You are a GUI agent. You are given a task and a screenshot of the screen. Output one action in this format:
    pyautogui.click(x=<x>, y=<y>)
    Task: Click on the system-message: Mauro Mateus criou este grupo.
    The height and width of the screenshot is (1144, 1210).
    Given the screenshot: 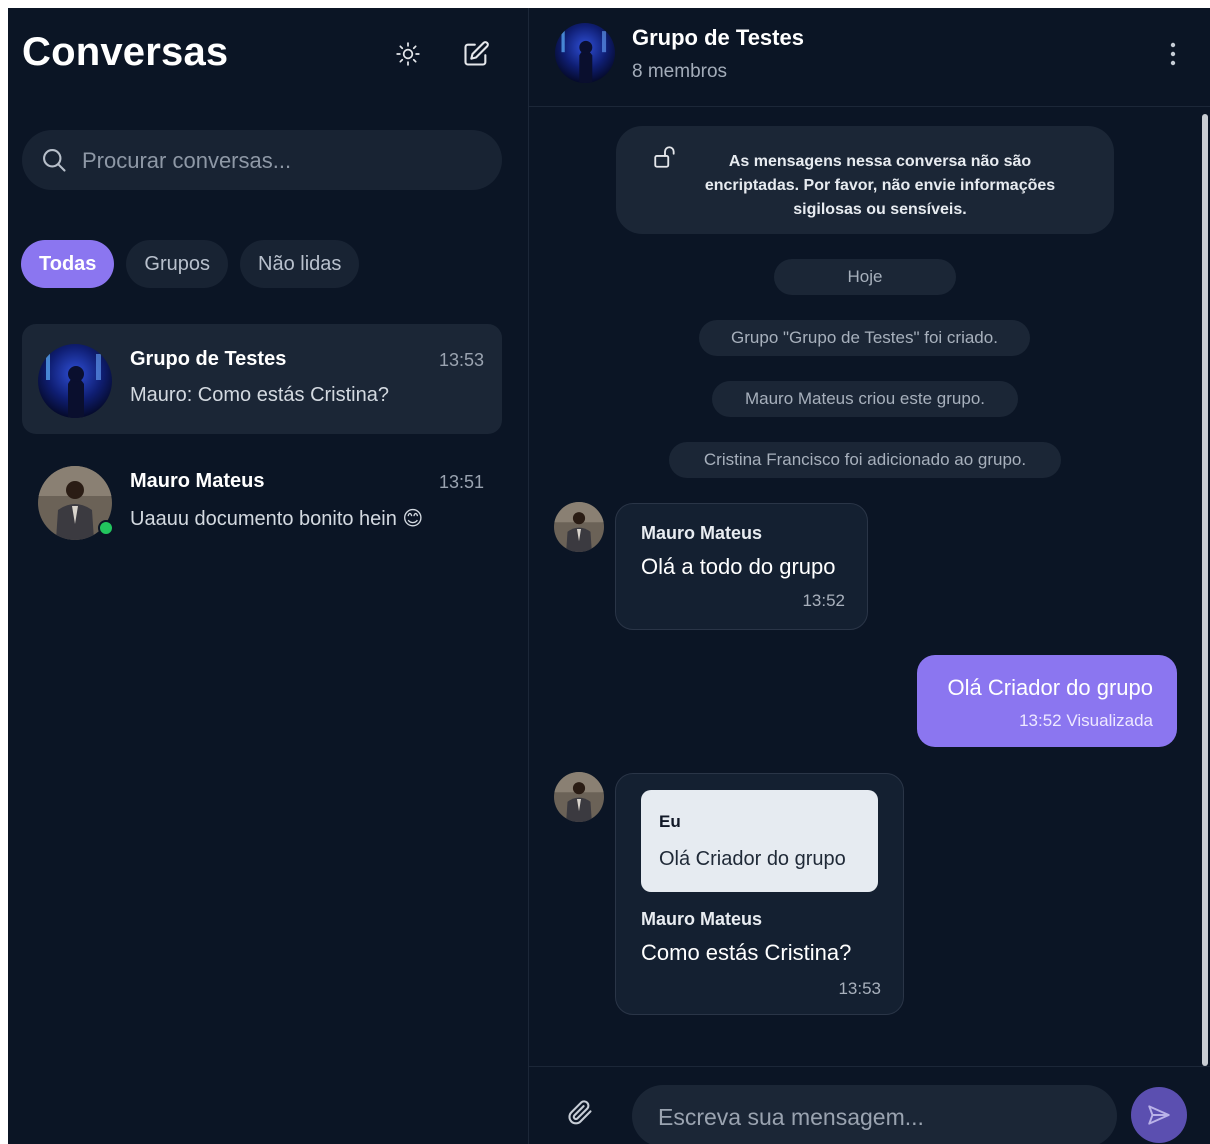 What is the action you would take?
    pyautogui.click(x=865, y=399)
    